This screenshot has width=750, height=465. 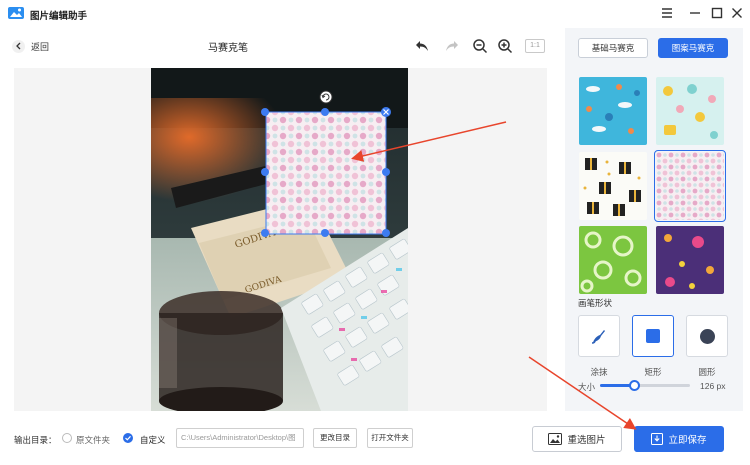 I want to click on rotate-icon, so click(x=326, y=97).